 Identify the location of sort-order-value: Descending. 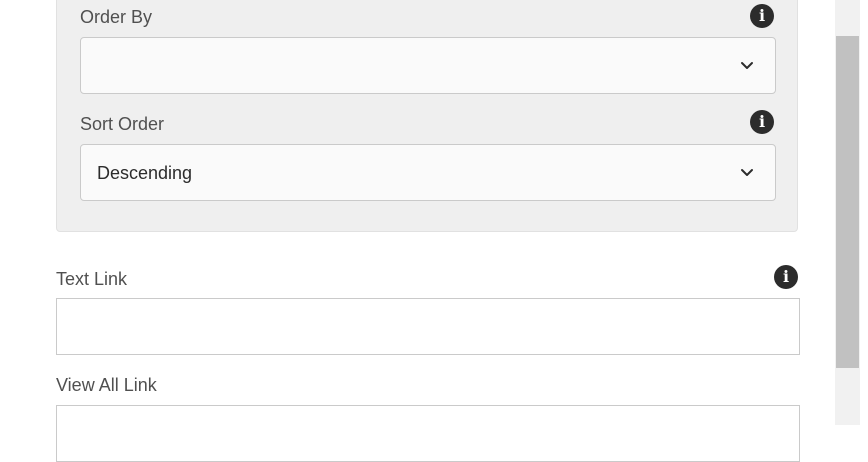
(145, 173).